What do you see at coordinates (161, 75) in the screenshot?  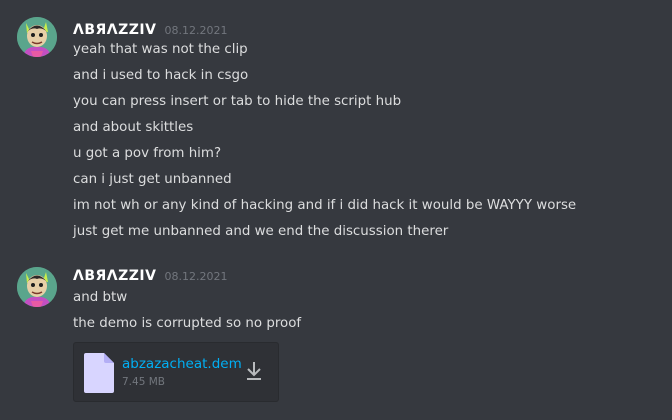 I see `message-text: and i used to hack in csgo` at bounding box center [161, 75].